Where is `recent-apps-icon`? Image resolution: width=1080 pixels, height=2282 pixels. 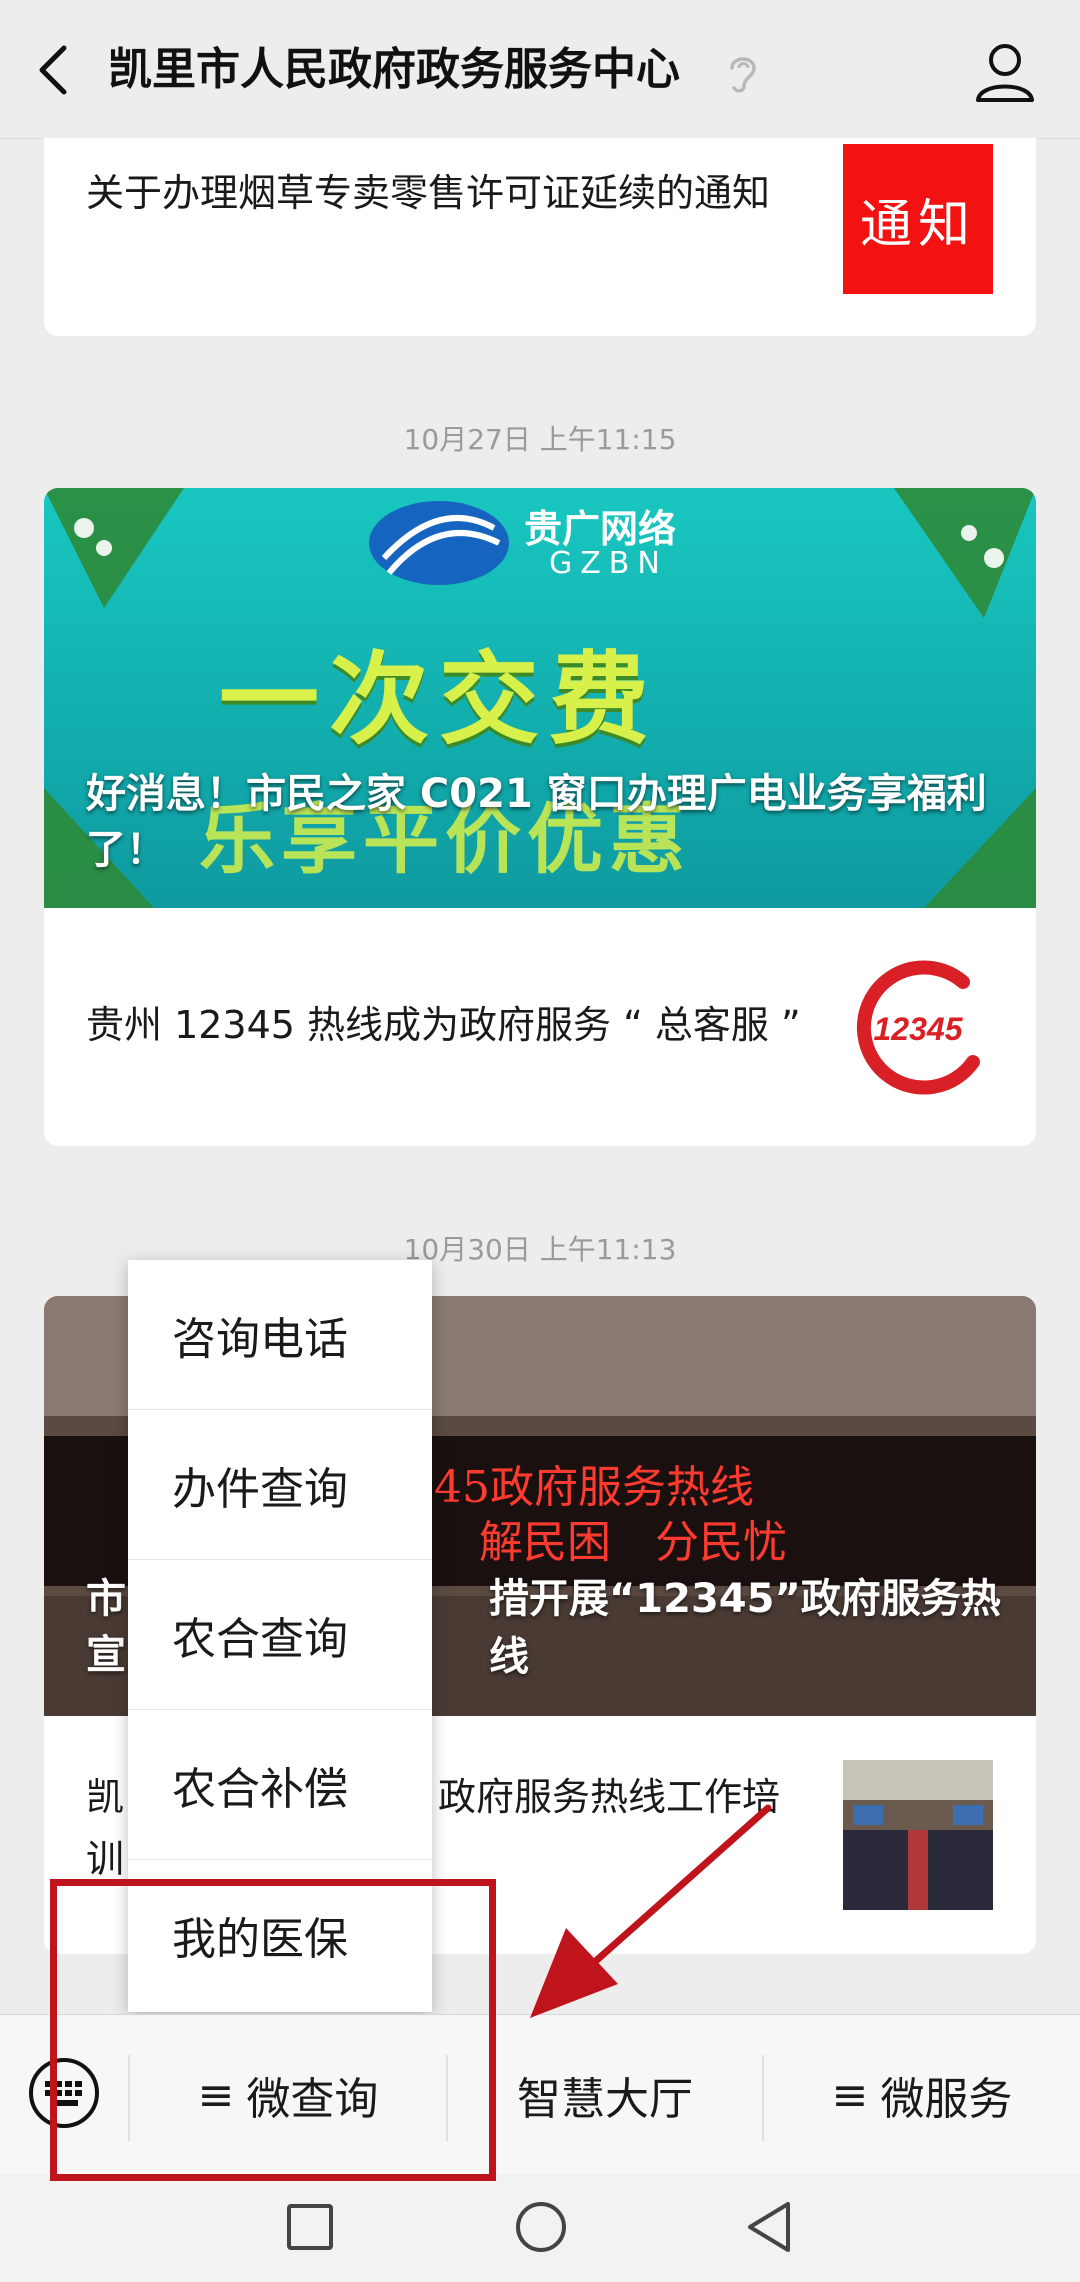
recent-apps-icon is located at coordinates (310, 2227).